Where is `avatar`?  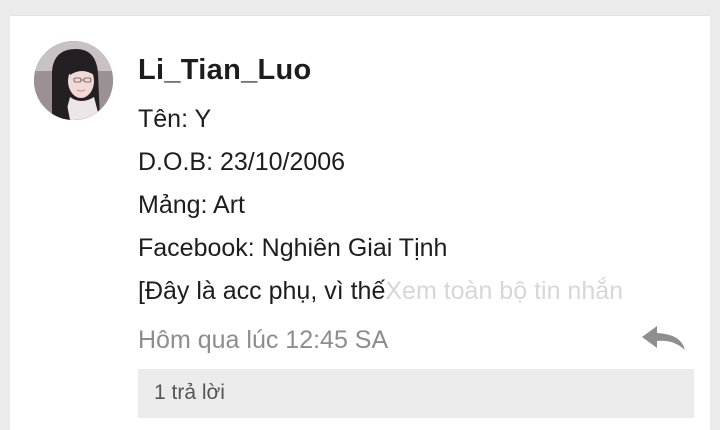 avatar is located at coordinates (73, 80).